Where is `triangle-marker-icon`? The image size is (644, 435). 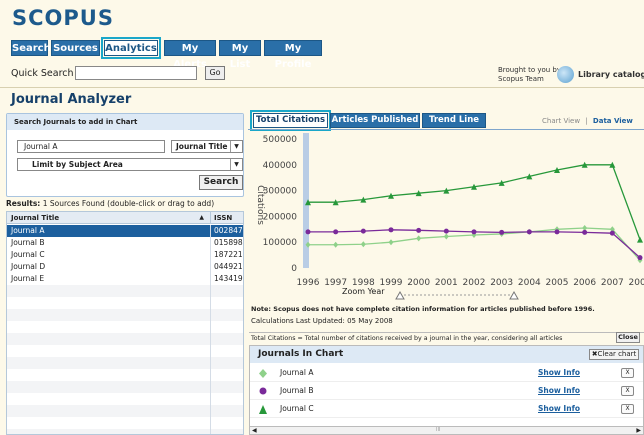
triangle-marker-icon is located at coordinates (263, 409).